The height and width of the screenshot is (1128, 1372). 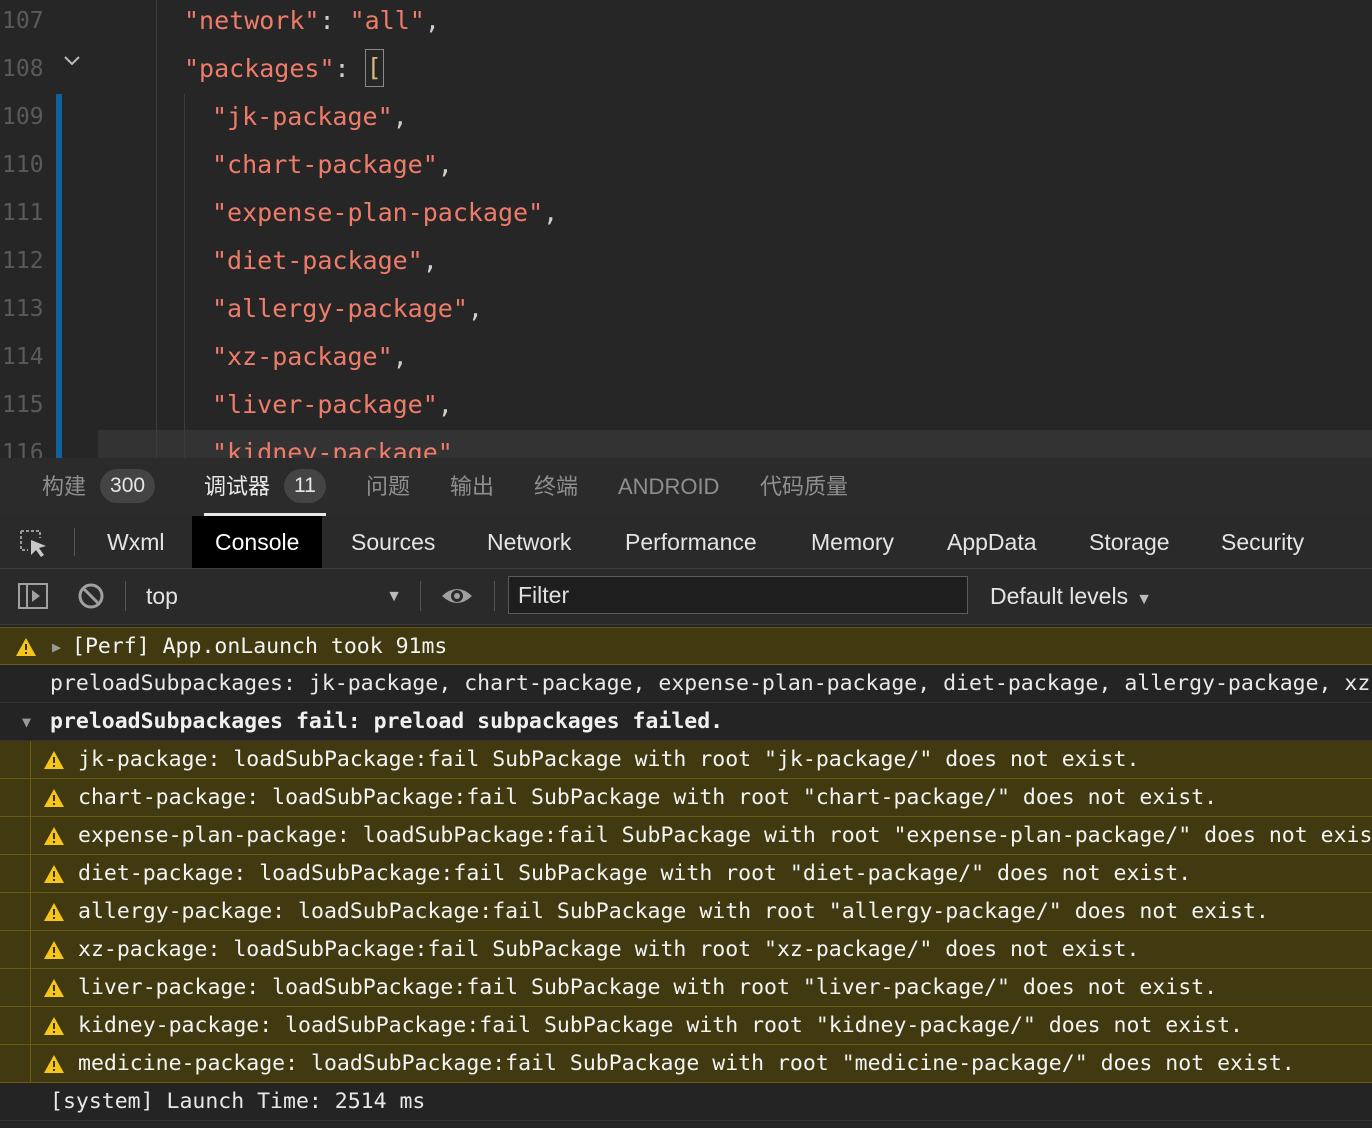 I want to click on fold-chevron-icon, so click(x=72, y=61).